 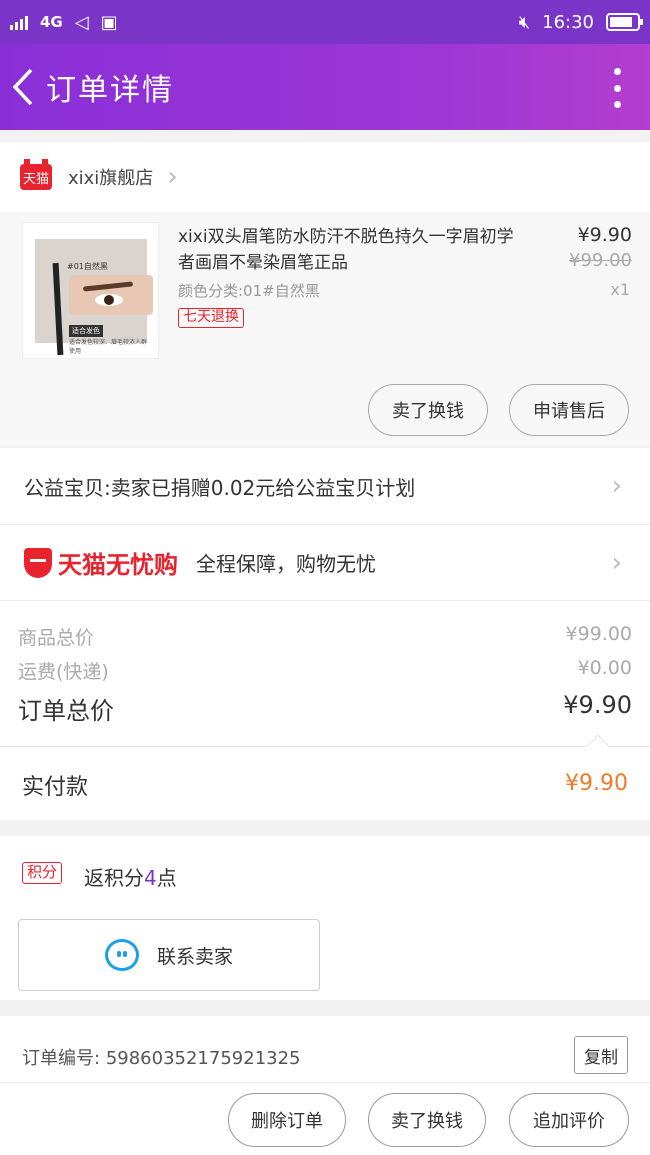 I want to click on product-title: xixi双头眉笔防水防汗不脱色持久一字眉初学者画眉不晕染眉笔正品, so click(x=348, y=250).